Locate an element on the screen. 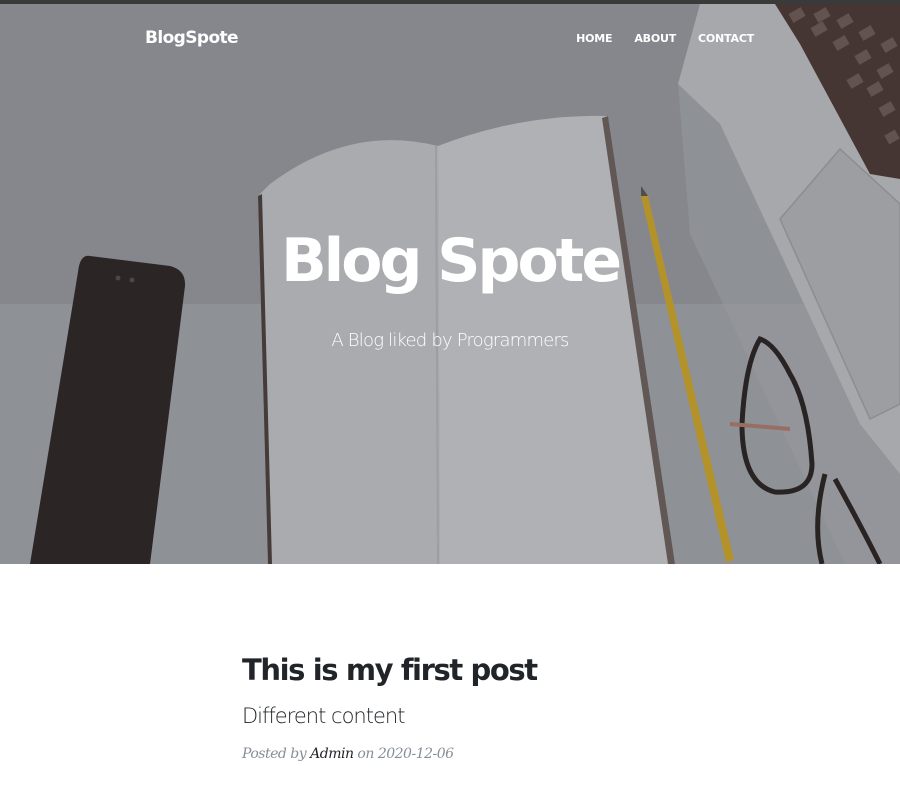  nav-links: HOME ABOUT CONTACT is located at coordinates (654, 38).